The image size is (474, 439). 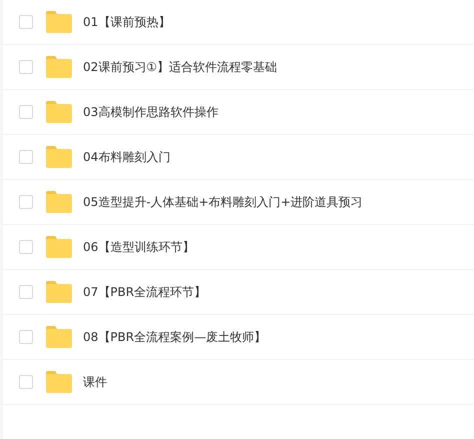 I want to click on folder-name: 01【课前预热】, so click(x=126, y=22).